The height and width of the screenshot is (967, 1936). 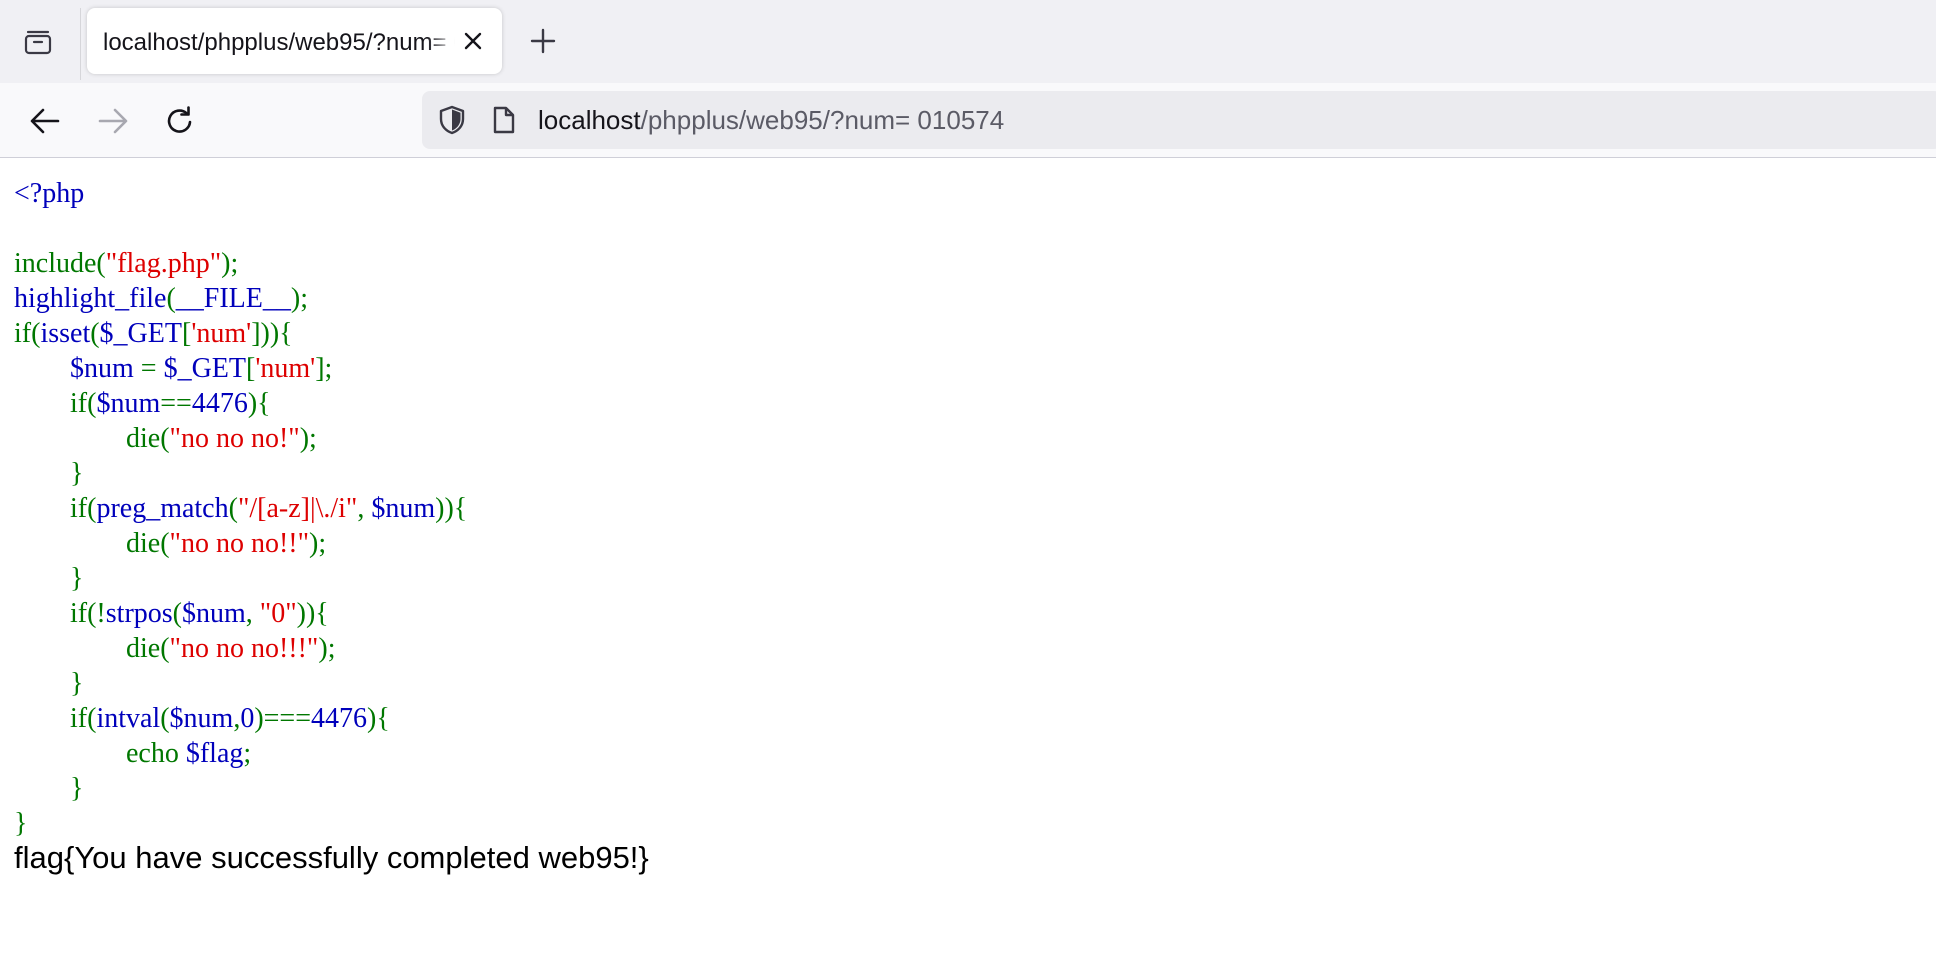 I want to click on code-line: echo $flag;, so click(x=240, y=753).